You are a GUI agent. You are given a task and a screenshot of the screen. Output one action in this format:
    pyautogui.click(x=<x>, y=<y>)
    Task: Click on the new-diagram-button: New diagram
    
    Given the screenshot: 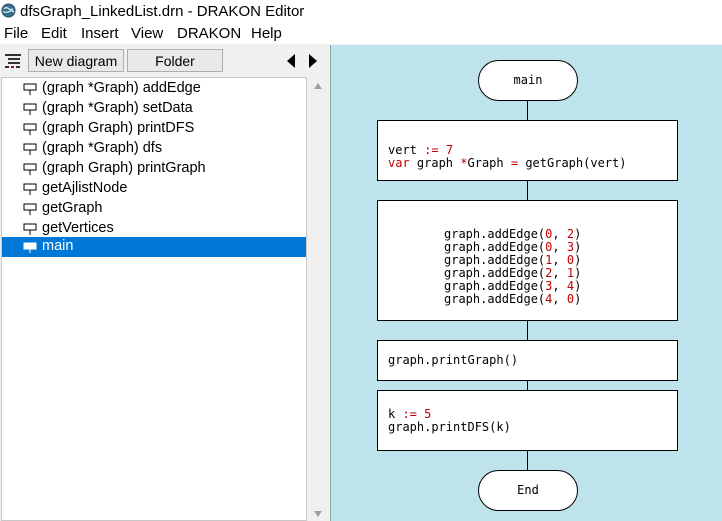 What is the action you would take?
    pyautogui.click(x=76, y=60)
    